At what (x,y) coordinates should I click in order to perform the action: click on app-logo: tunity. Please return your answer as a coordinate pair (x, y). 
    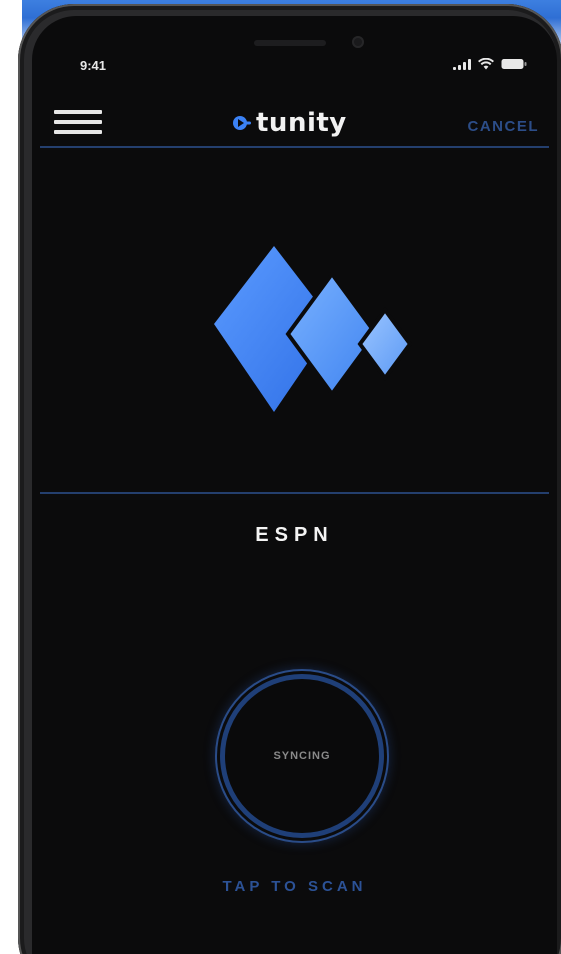
    Looking at the image, I should click on (289, 123).